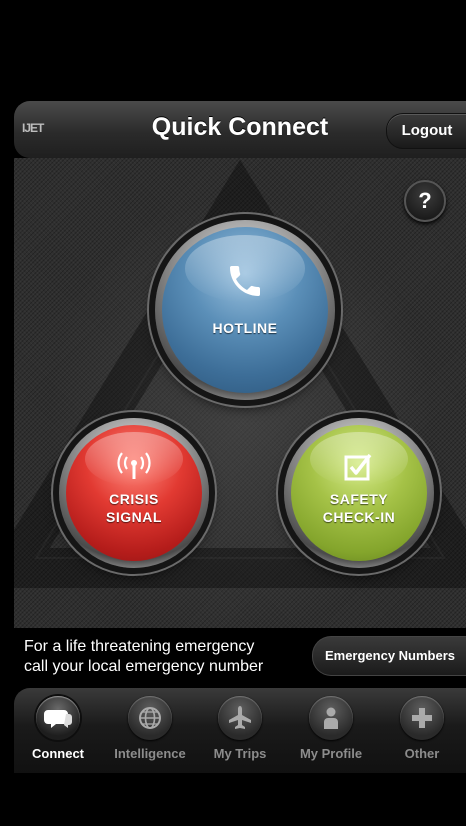 This screenshot has height=826, width=466. What do you see at coordinates (150, 718) in the screenshot?
I see `globe-icon` at bounding box center [150, 718].